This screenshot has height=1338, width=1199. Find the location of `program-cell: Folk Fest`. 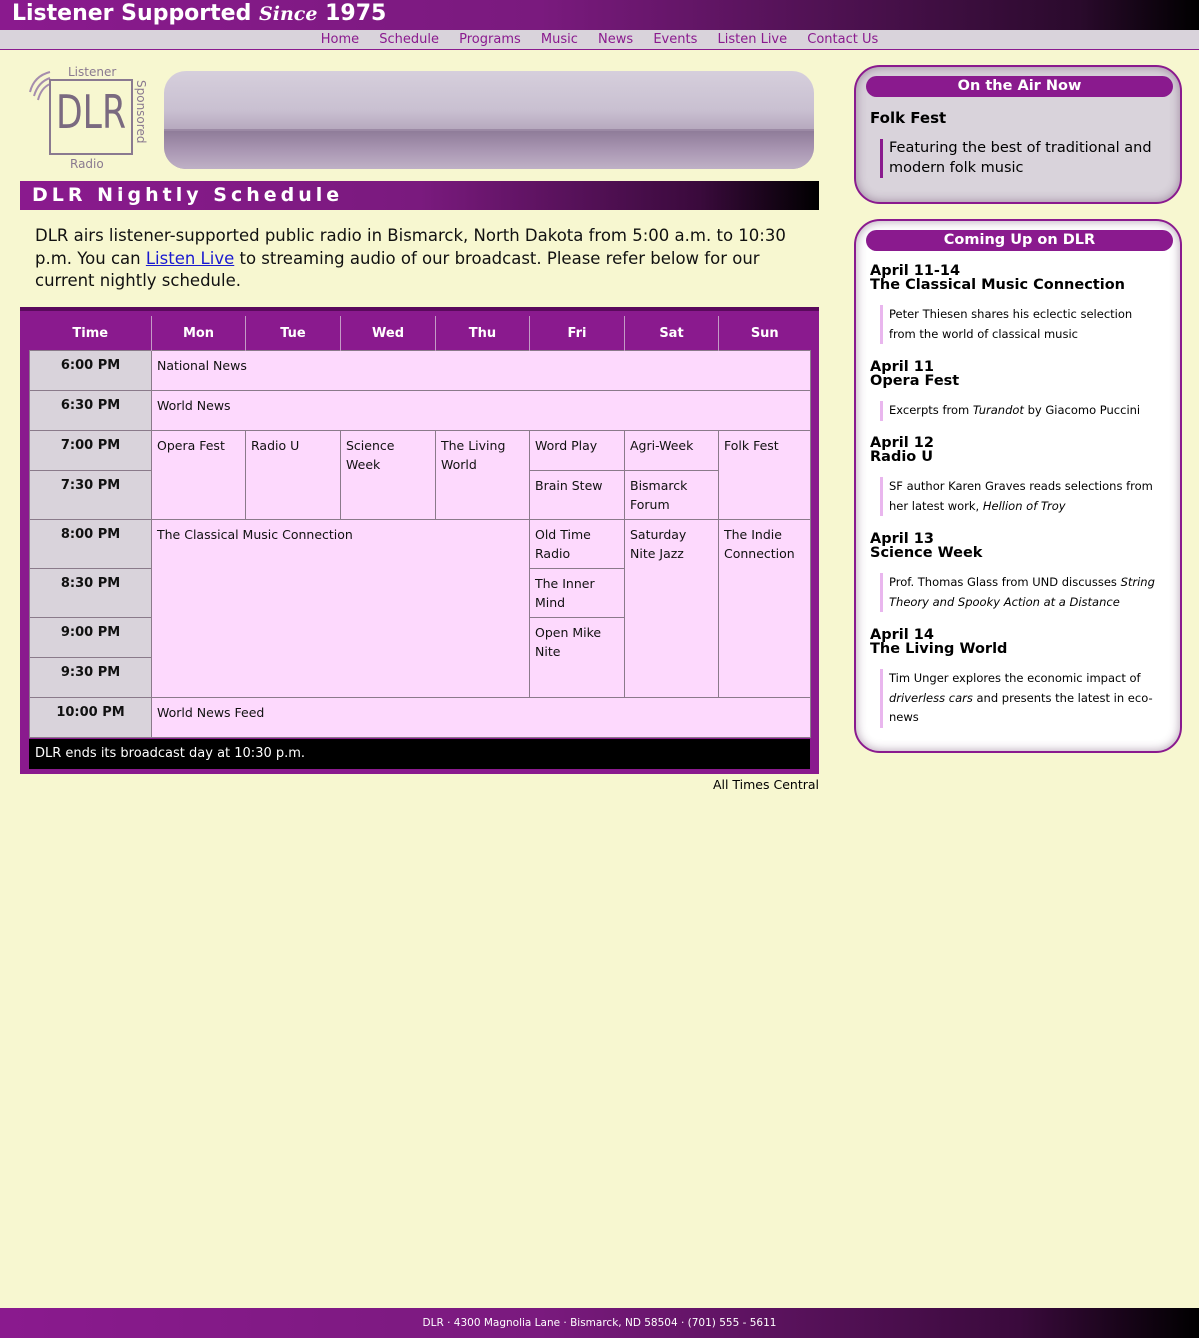

program-cell: Folk Fest is located at coordinates (764, 475).